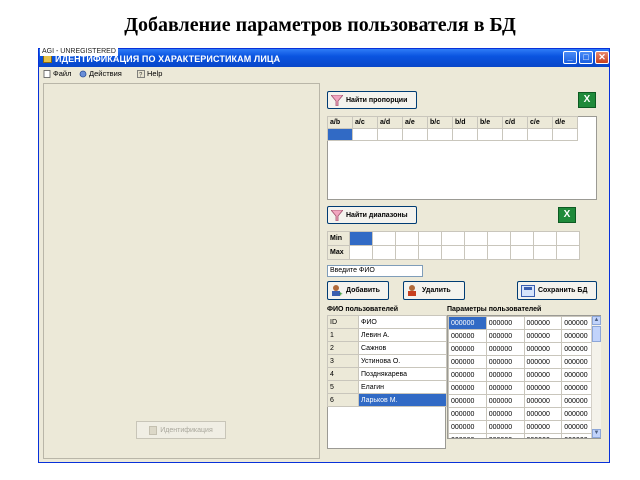 Image resolution: width=640 pixels, height=480 pixels. Describe the element at coordinates (587, 100) in the screenshot. I see `excel-export-proportions-icon: X` at that location.